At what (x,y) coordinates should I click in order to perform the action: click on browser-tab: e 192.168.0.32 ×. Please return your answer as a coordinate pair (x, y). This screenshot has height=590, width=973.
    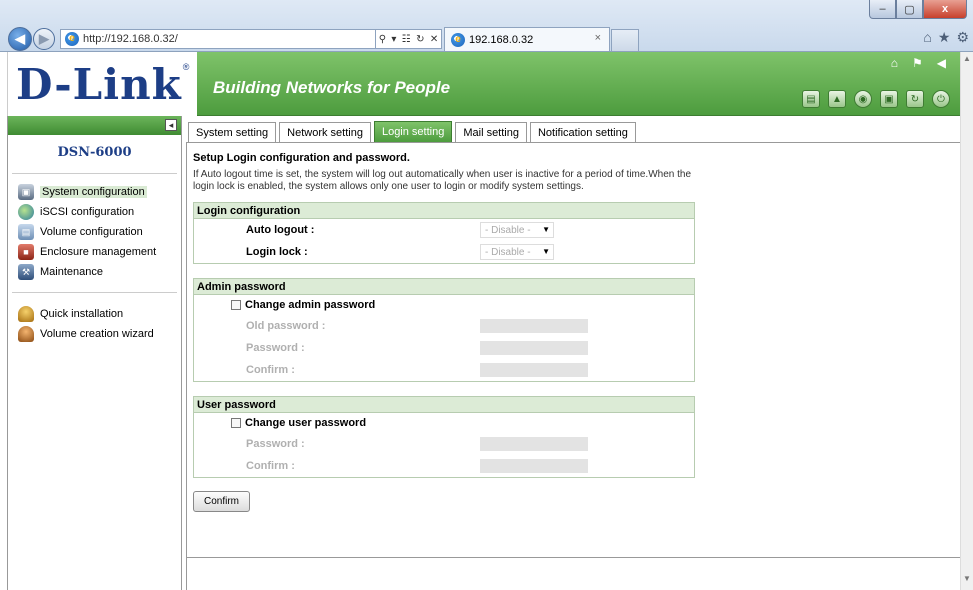
    Looking at the image, I should click on (527, 39).